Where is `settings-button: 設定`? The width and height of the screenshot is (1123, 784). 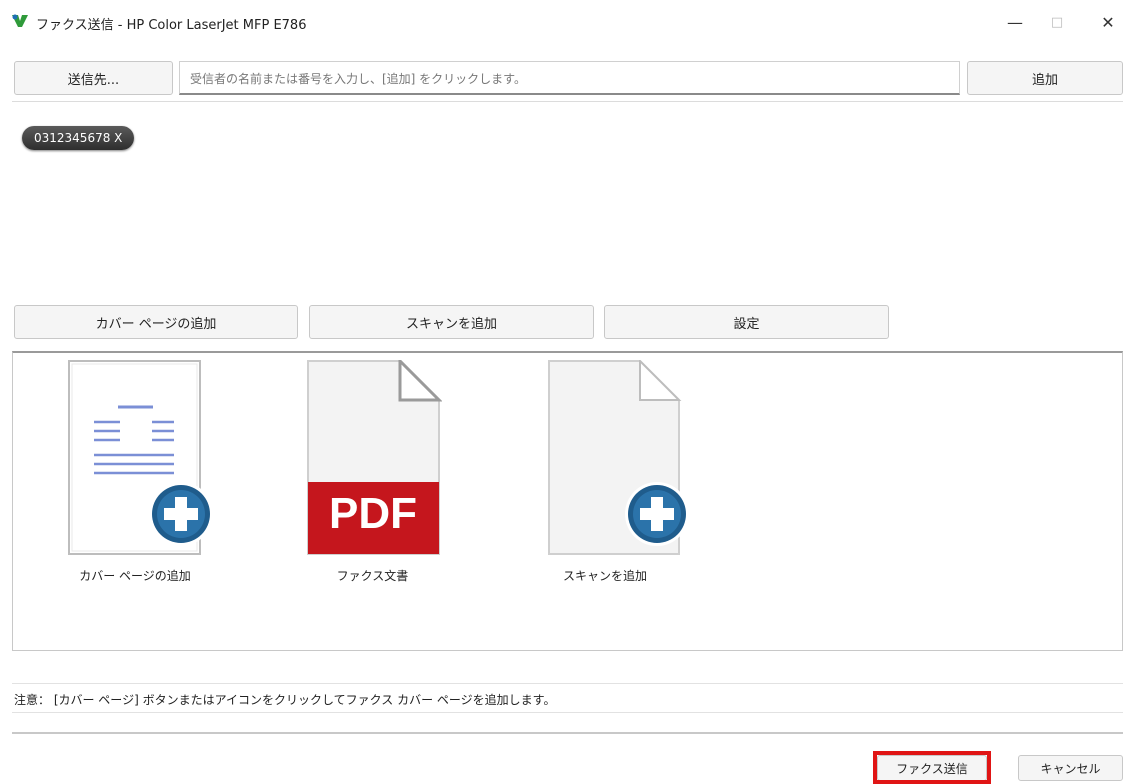 settings-button: 設定 is located at coordinates (746, 322).